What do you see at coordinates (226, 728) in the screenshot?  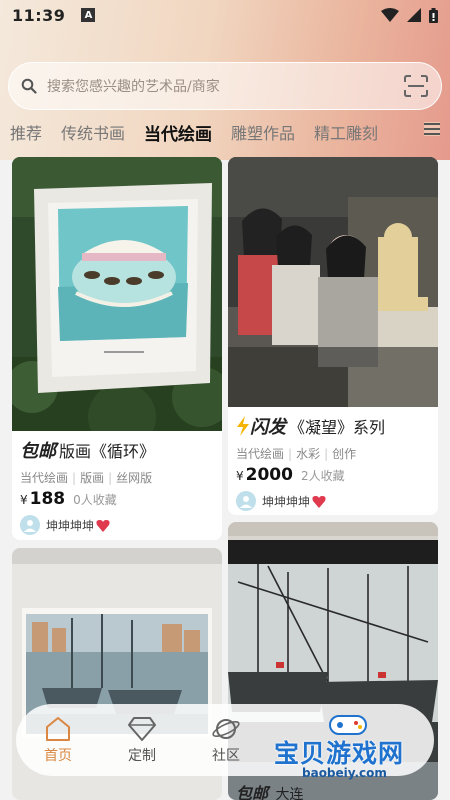 I see `planet-icon` at bounding box center [226, 728].